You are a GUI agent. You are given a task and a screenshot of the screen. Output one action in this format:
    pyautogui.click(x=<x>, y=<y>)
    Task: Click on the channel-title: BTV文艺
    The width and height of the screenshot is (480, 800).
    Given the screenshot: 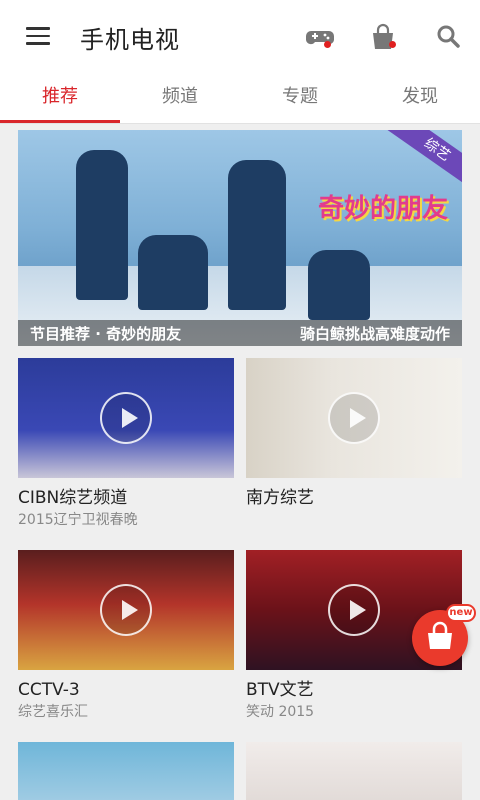 What is the action you would take?
    pyautogui.click(x=280, y=690)
    